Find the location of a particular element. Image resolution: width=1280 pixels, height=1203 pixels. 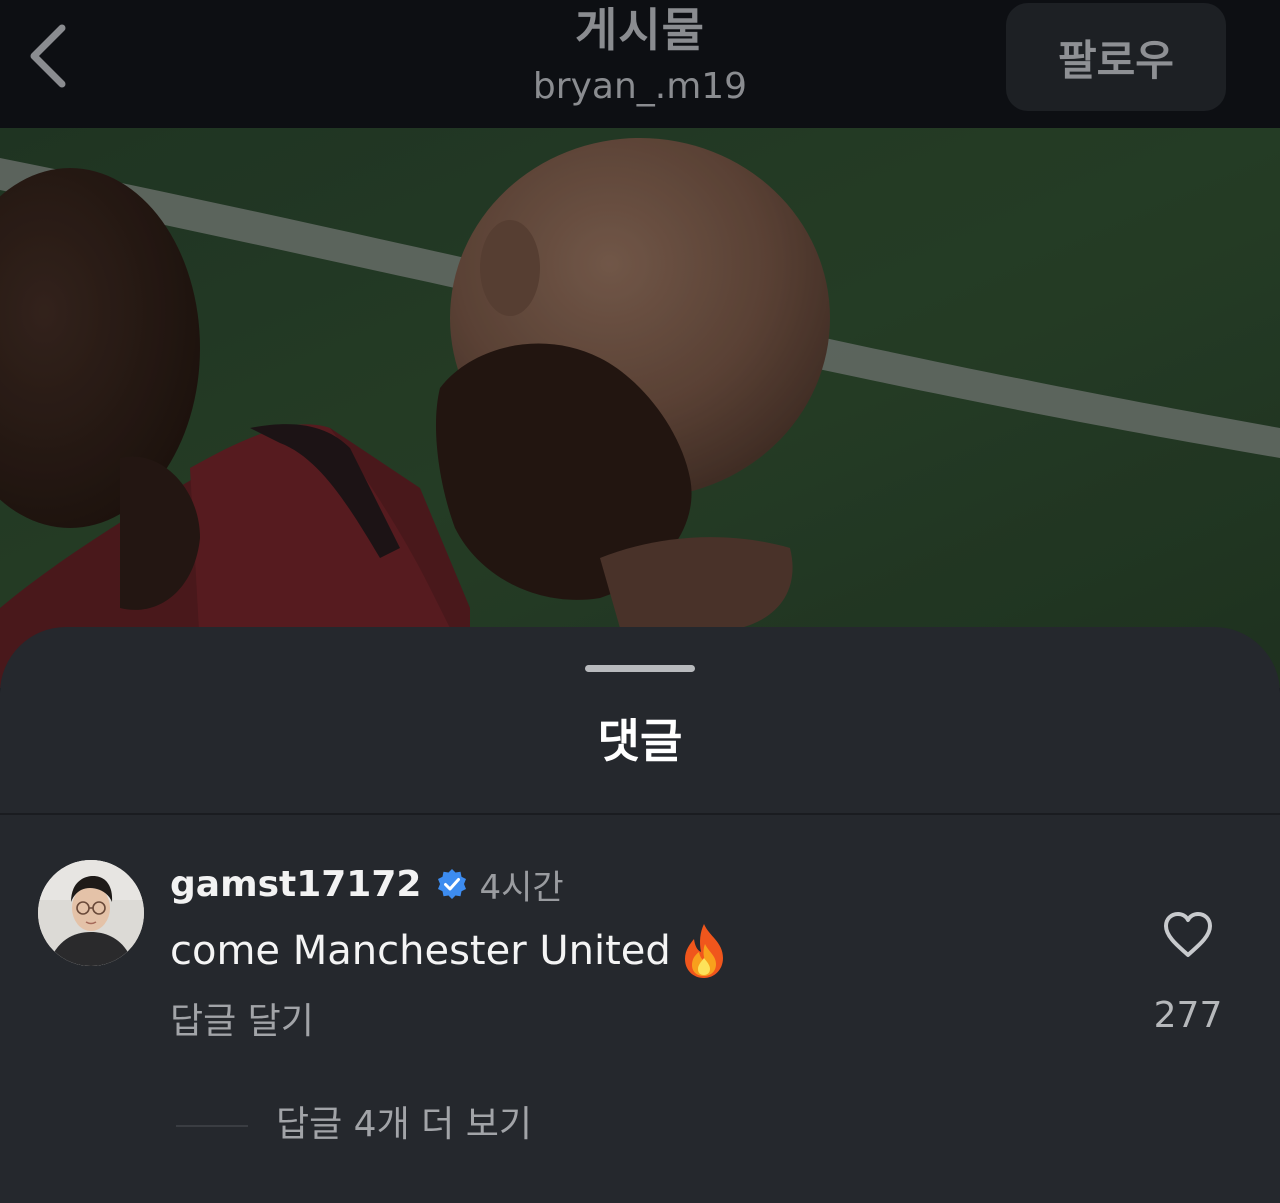

fire-icon is located at coordinates (704, 951).